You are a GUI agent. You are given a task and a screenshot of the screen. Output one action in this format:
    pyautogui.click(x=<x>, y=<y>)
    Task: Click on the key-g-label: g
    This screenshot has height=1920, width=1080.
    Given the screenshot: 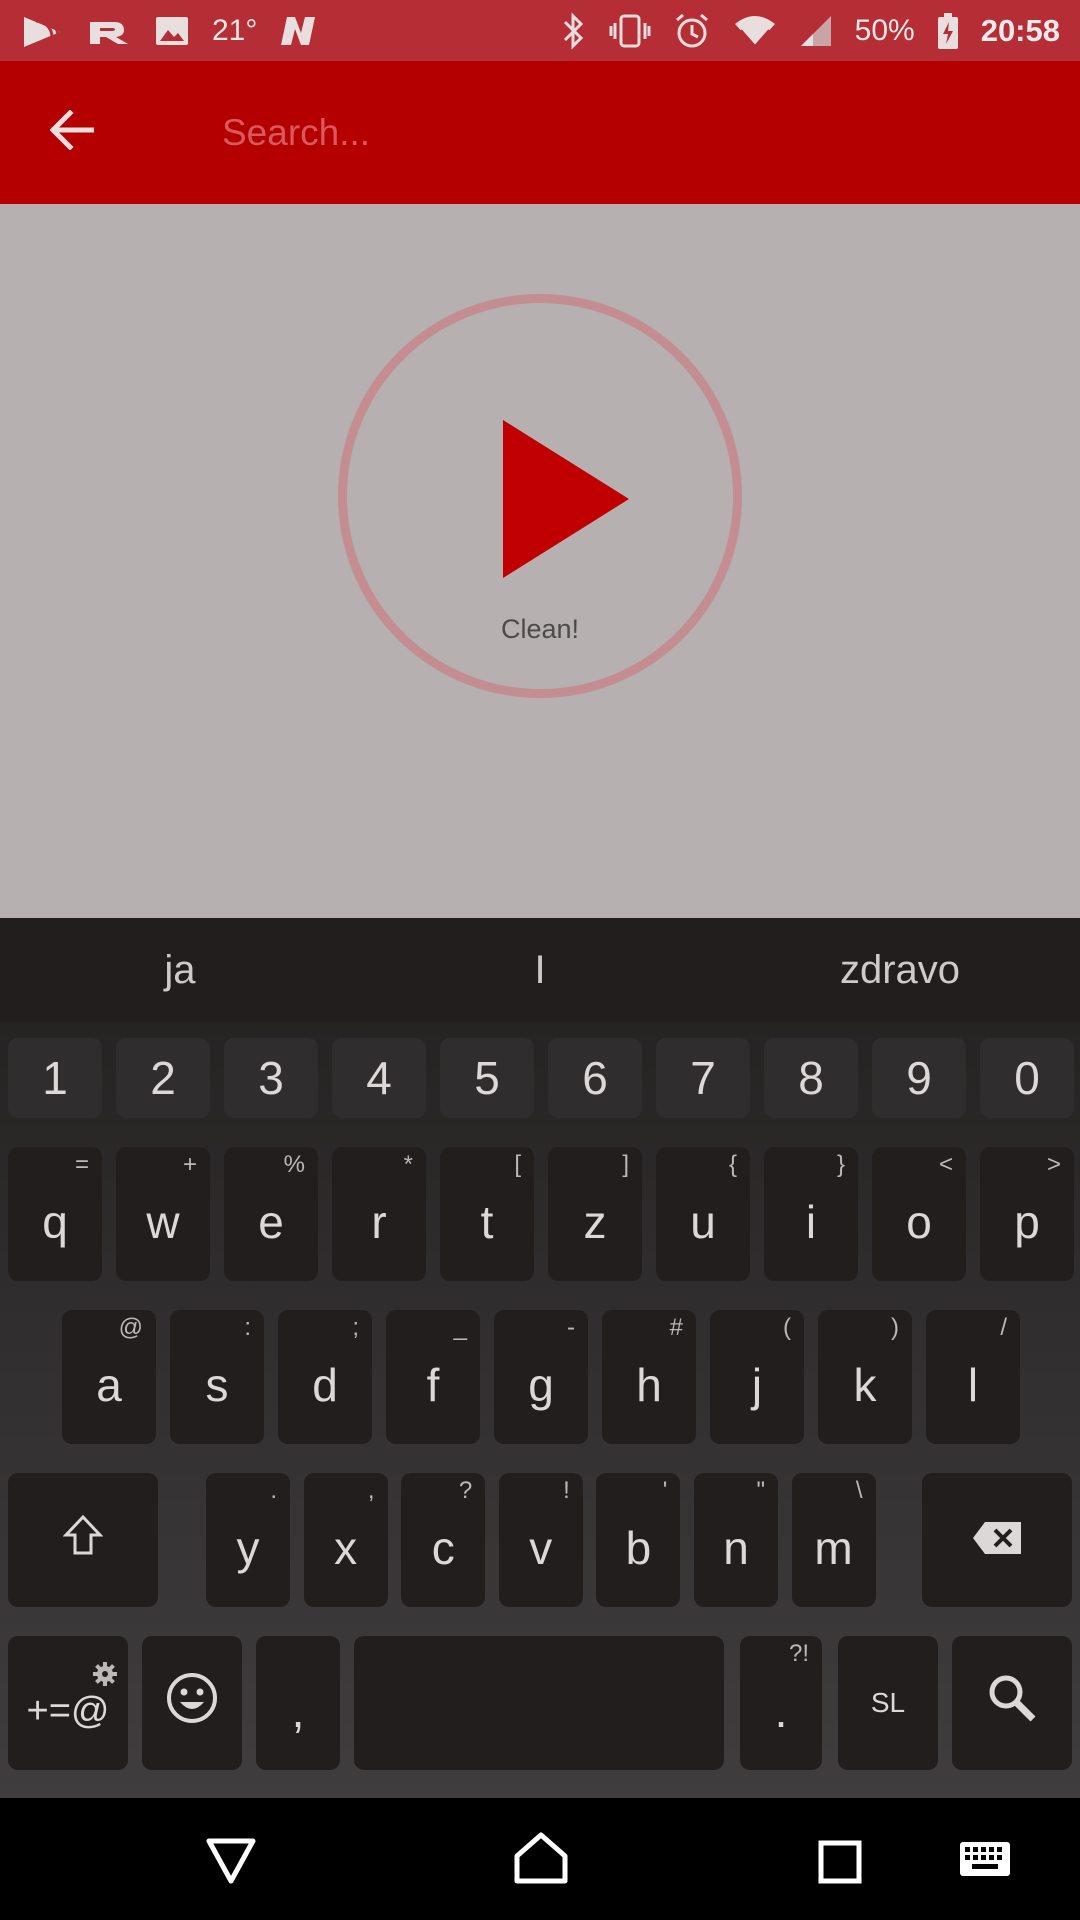 What is the action you would take?
    pyautogui.click(x=541, y=1385)
    